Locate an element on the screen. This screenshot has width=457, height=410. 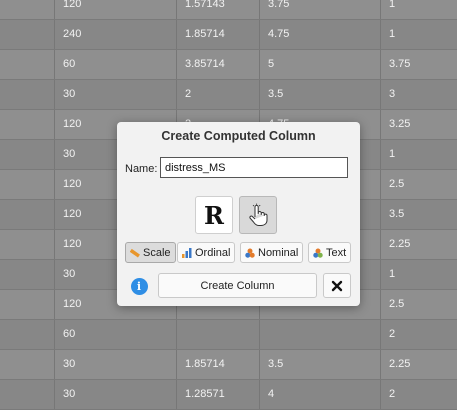
text-label: Text is located at coordinates (336, 252).